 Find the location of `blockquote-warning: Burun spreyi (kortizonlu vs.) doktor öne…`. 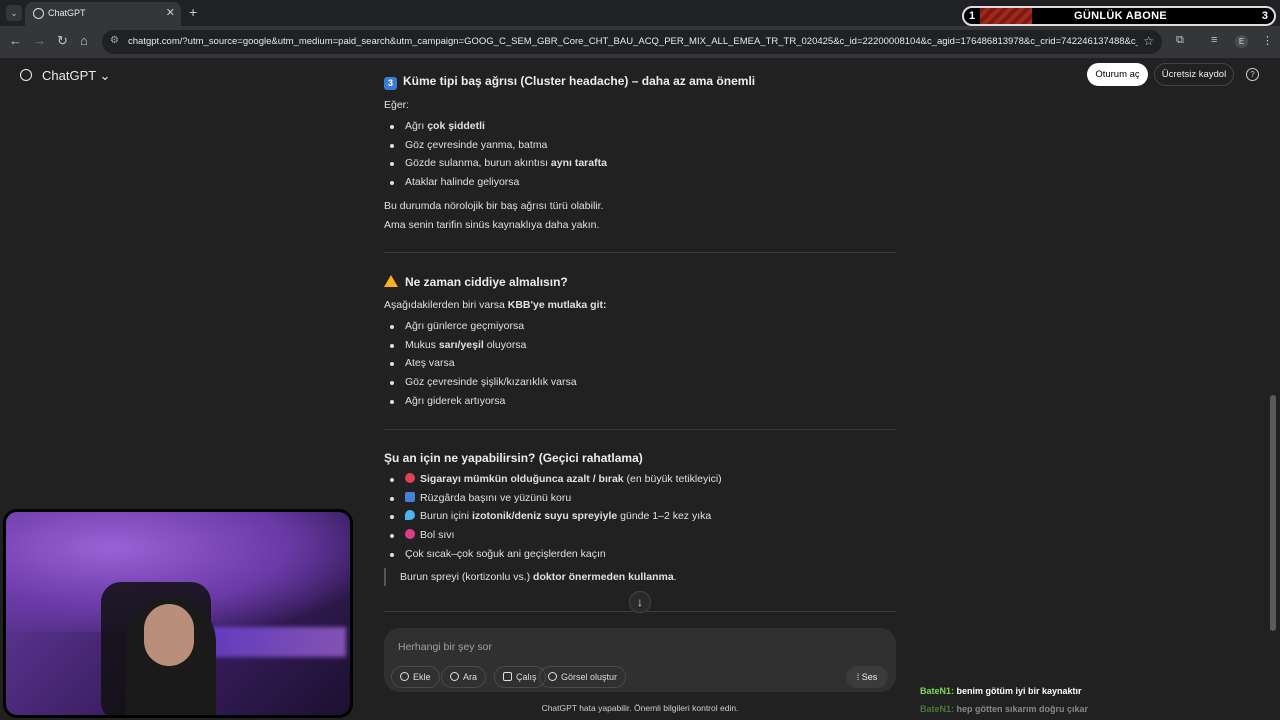

blockquote-warning: Burun spreyi (kortizonlu vs.) doktor öne… is located at coordinates (640, 577).